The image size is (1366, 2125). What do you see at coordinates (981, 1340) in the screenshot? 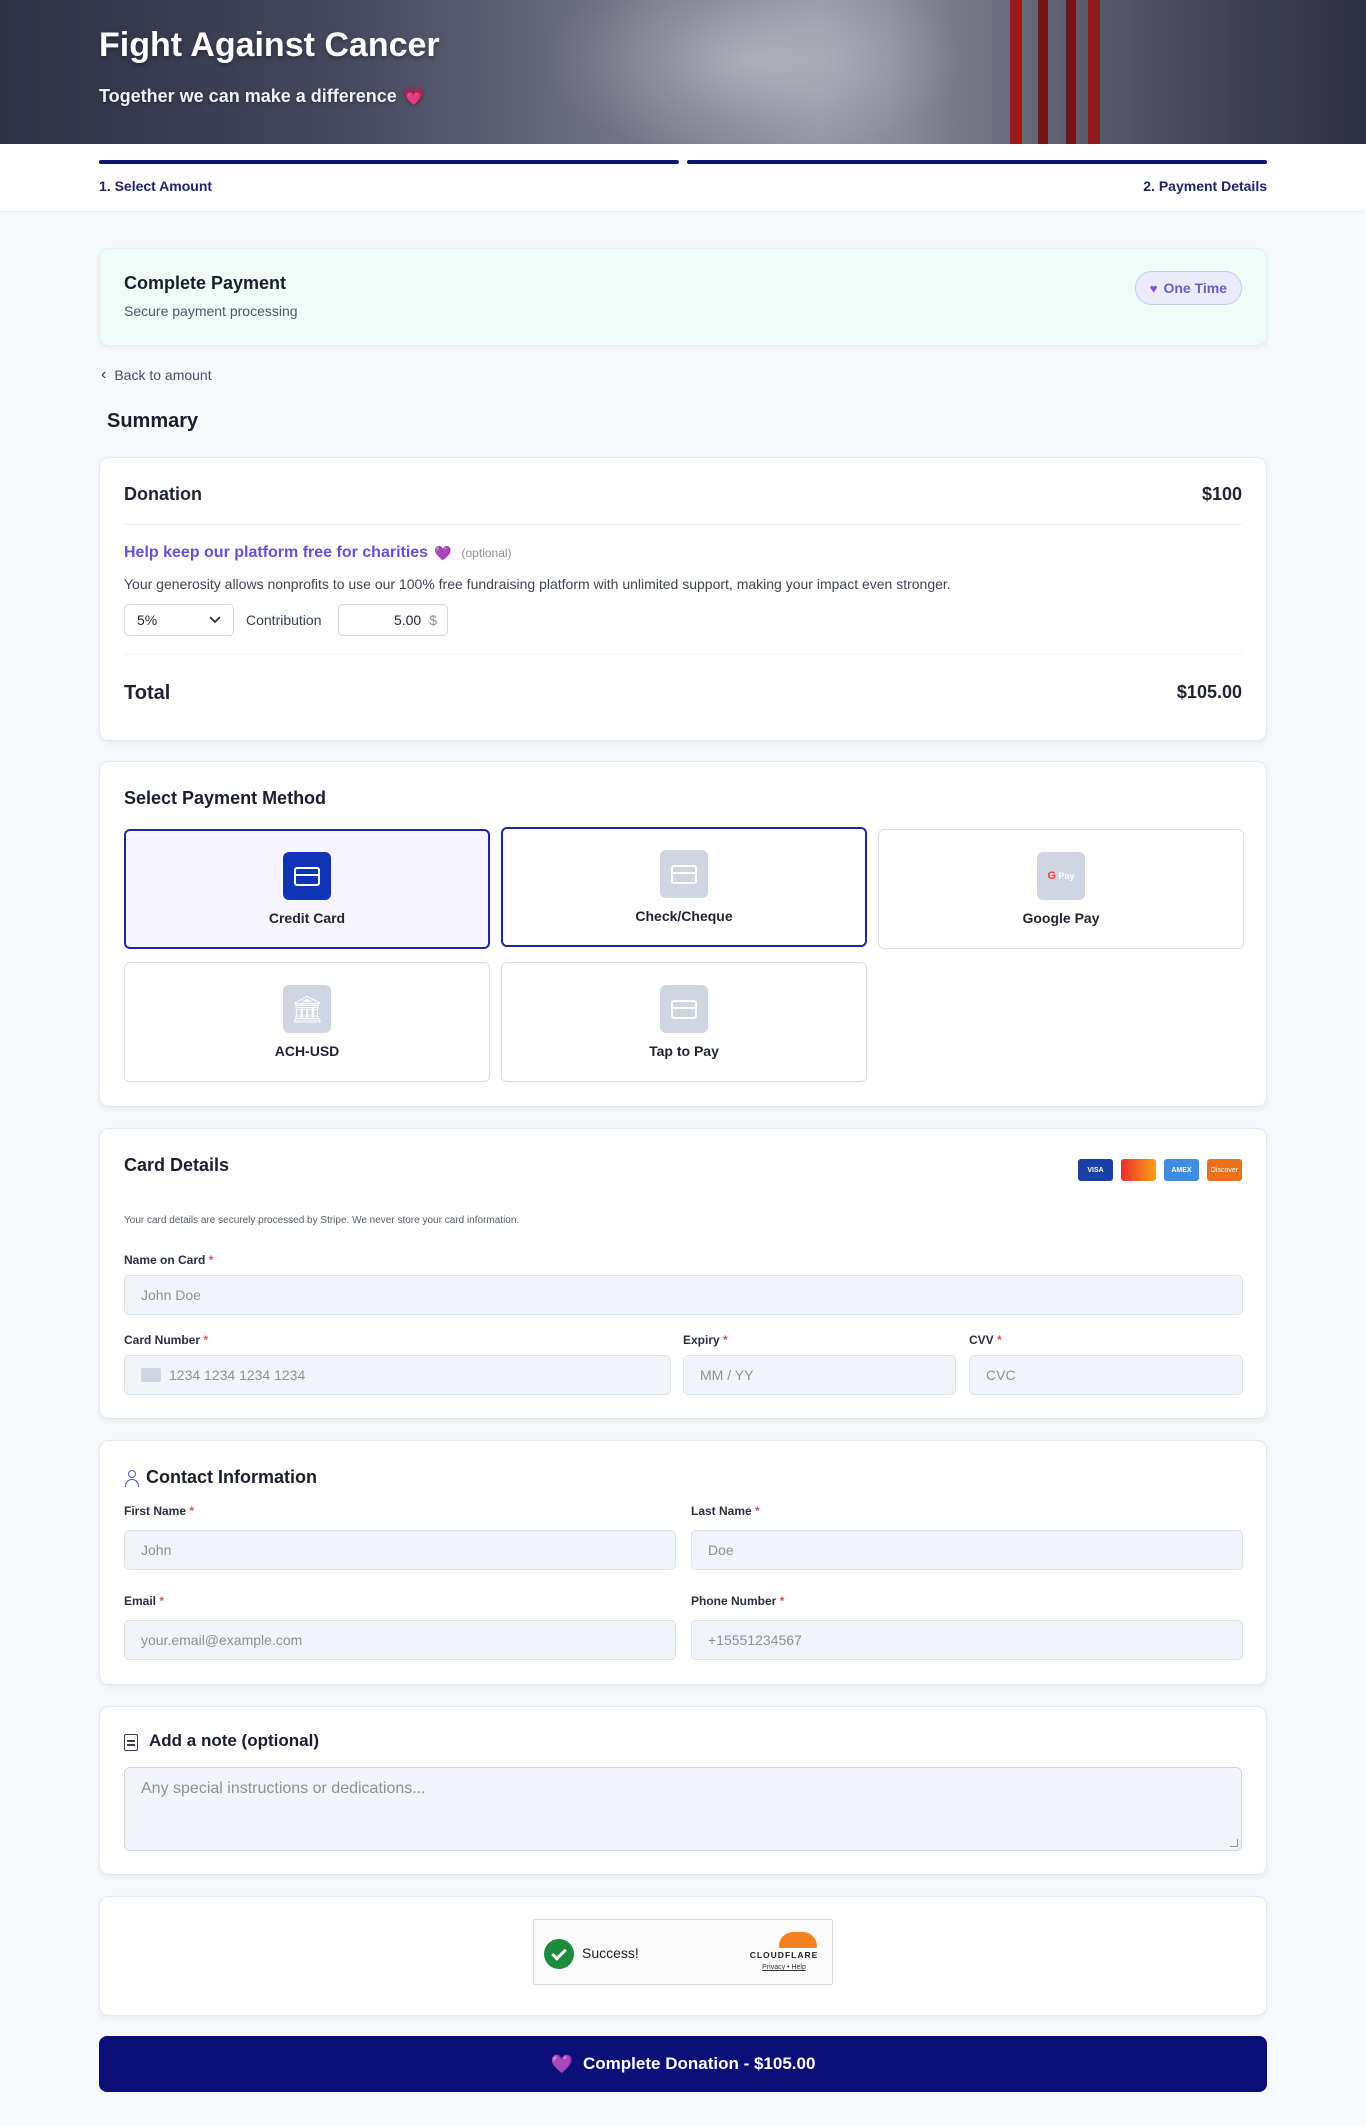
I see `cvv-label-text: CVV` at bounding box center [981, 1340].